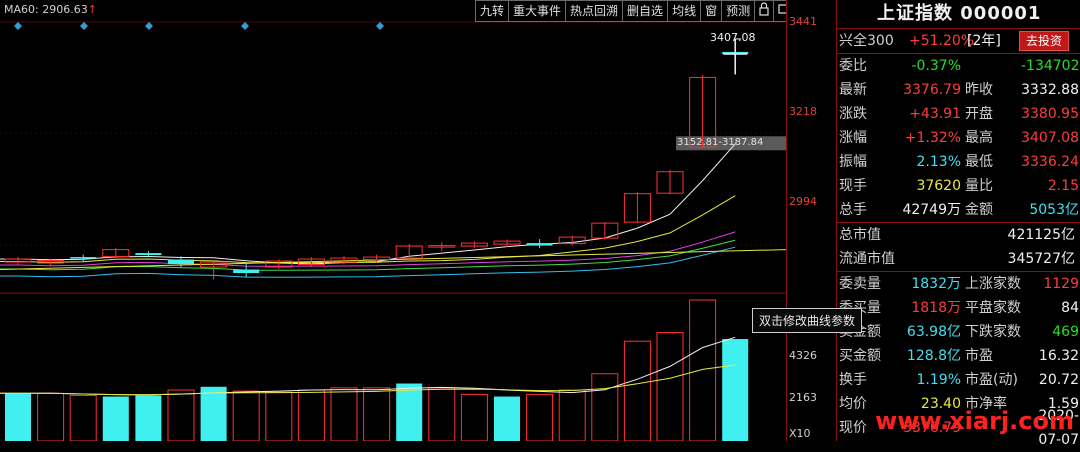 This screenshot has width=1080, height=452. What do you see at coordinates (1044, 41) in the screenshot?
I see `invest-button: 去投资` at bounding box center [1044, 41].